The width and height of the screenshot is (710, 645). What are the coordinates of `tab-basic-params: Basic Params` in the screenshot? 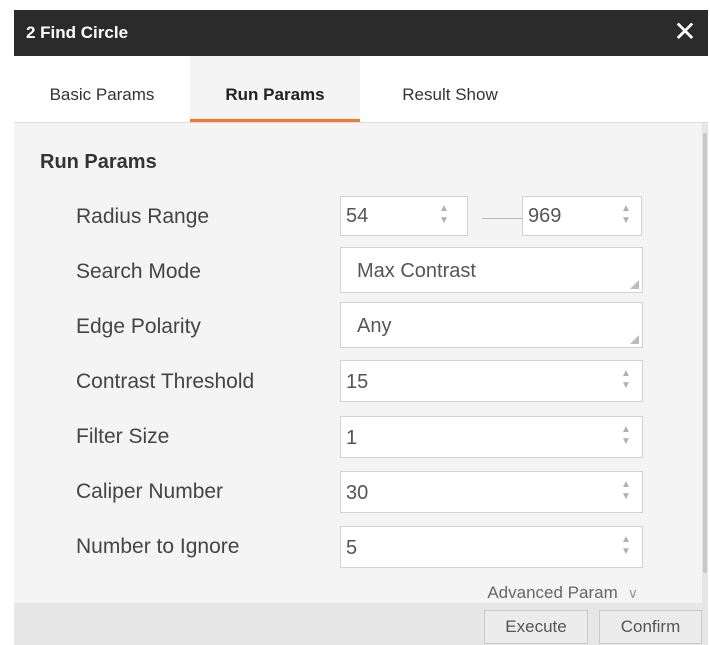 It's located at (102, 89).